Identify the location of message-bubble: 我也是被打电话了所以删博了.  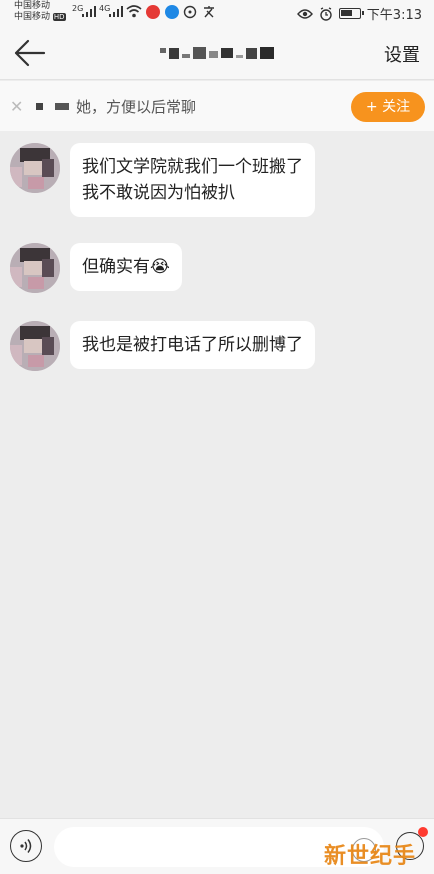
(192, 345).